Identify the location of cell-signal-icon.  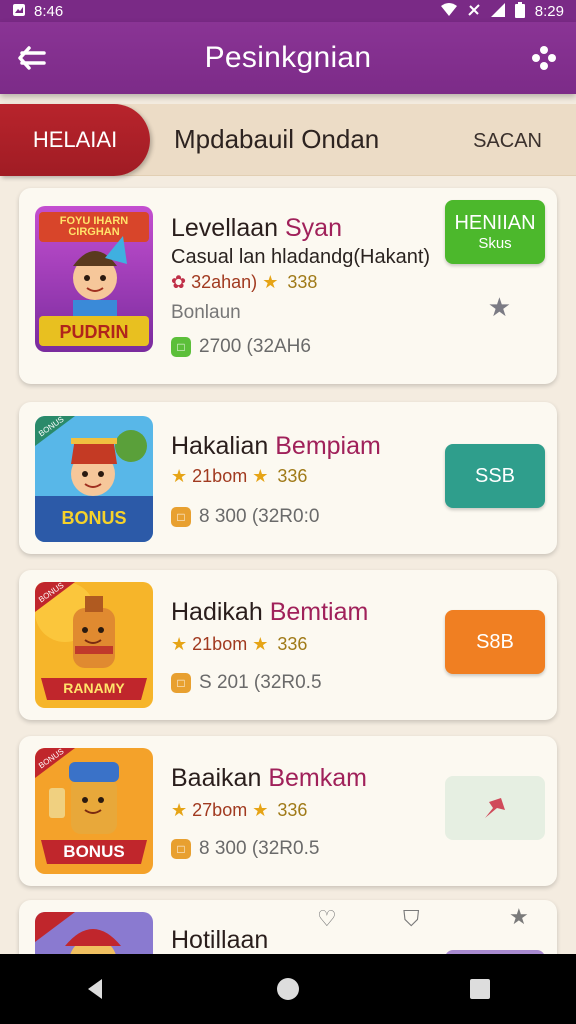
(497, 11).